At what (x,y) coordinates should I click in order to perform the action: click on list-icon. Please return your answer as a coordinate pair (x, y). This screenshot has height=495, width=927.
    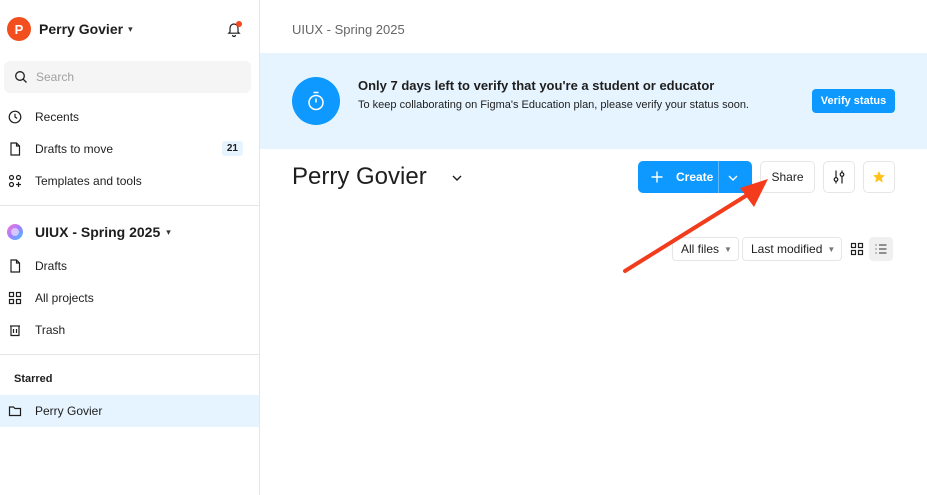
    Looking at the image, I should click on (881, 249).